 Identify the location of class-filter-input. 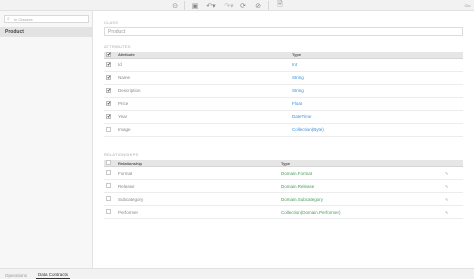
(49, 19).